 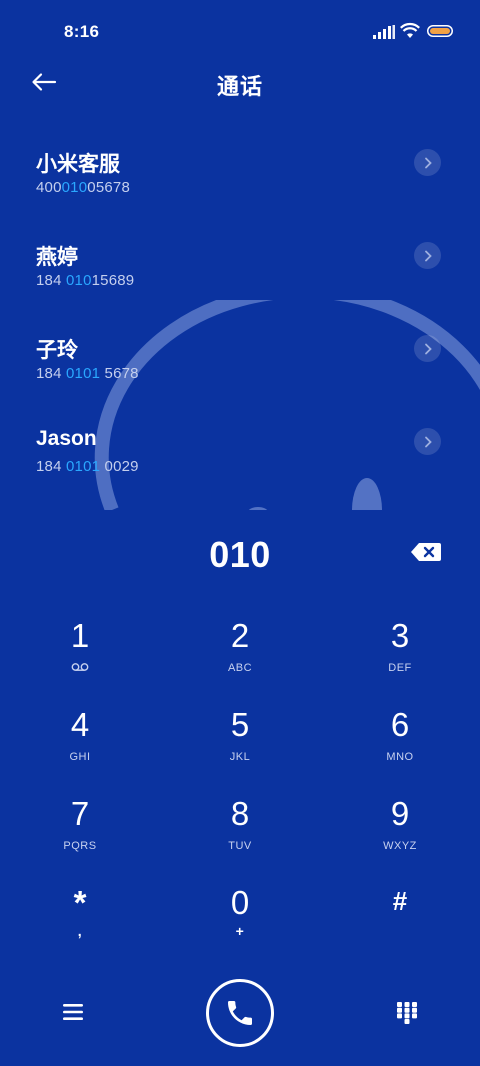 I want to click on status-time: 8:16, so click(x=82, y=31).